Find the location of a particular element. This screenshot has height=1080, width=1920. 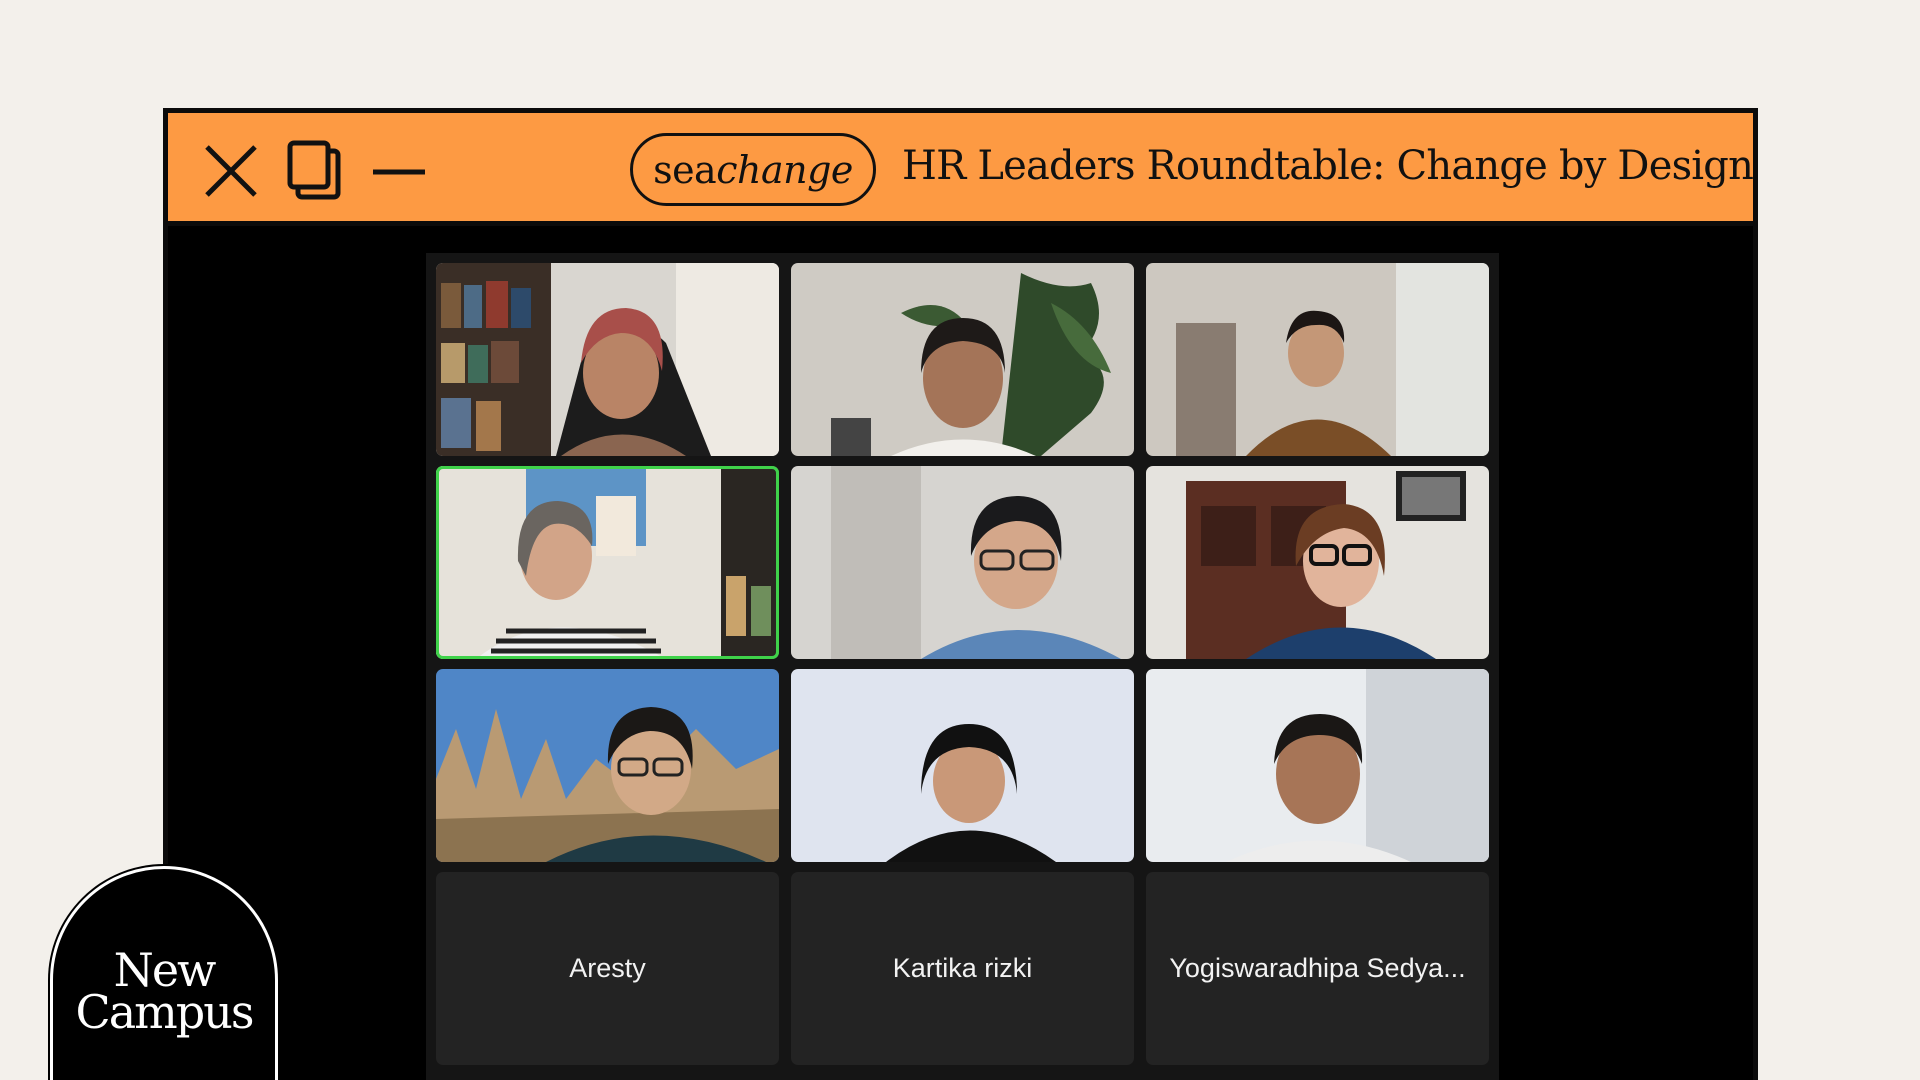

participant-name: Kartika rizki is located at coordinates (962, 968).